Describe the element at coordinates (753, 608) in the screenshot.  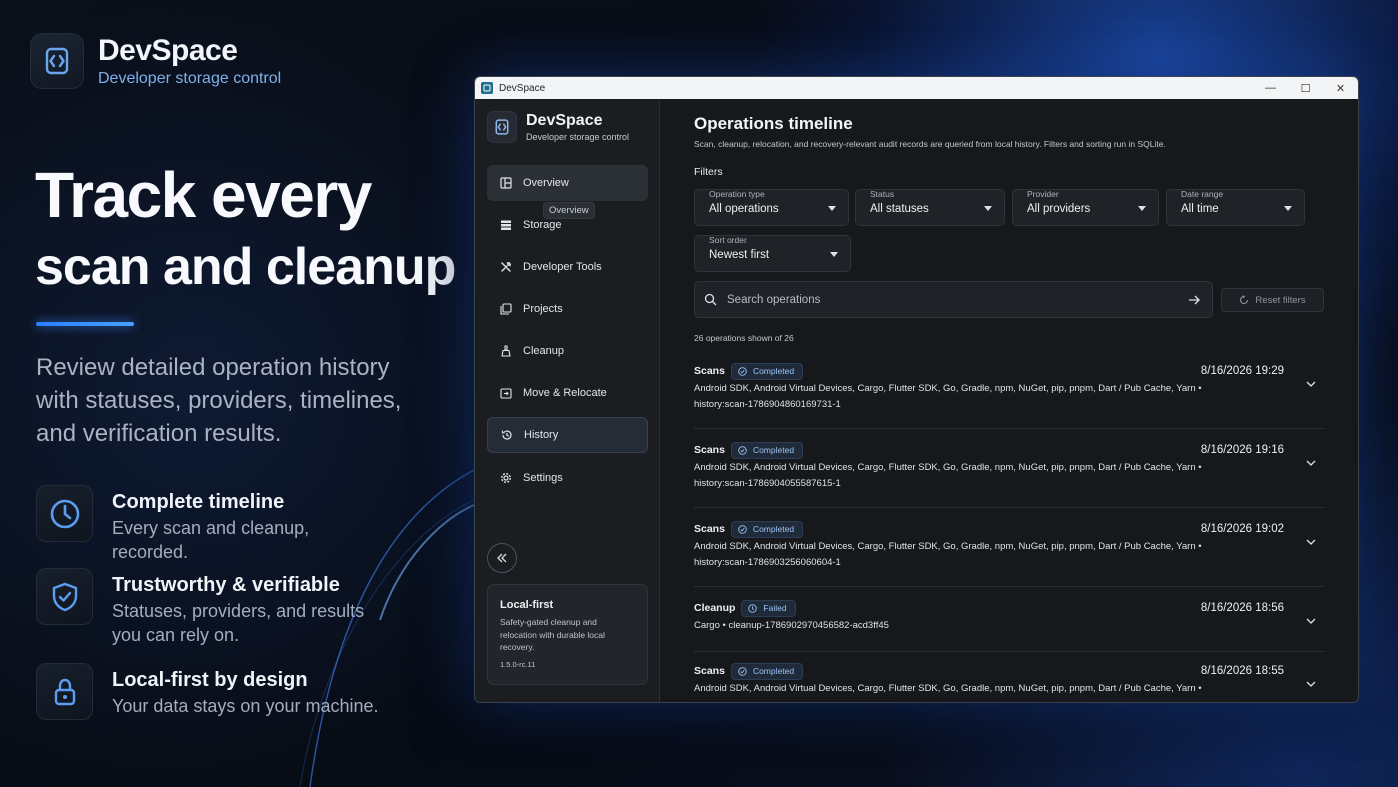
I see `failed-circle-icon` at that location.